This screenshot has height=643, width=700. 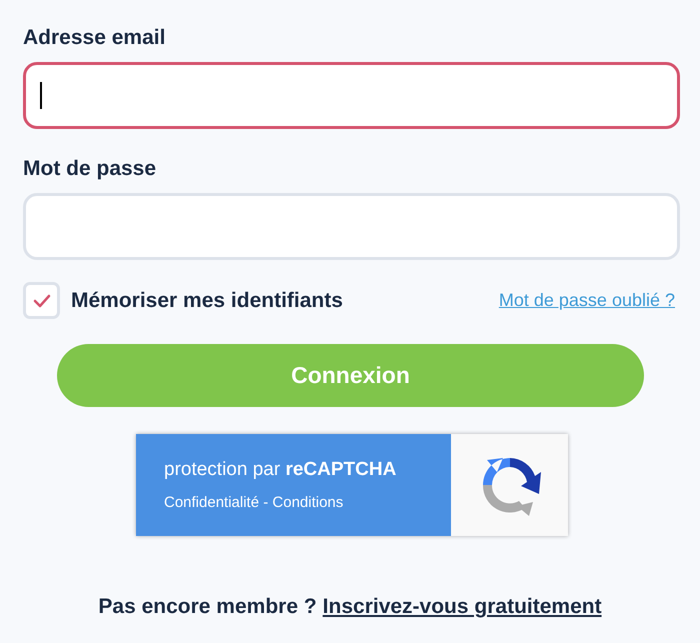 I want to click on login-button: Connexion, so click(x=350, y=375).